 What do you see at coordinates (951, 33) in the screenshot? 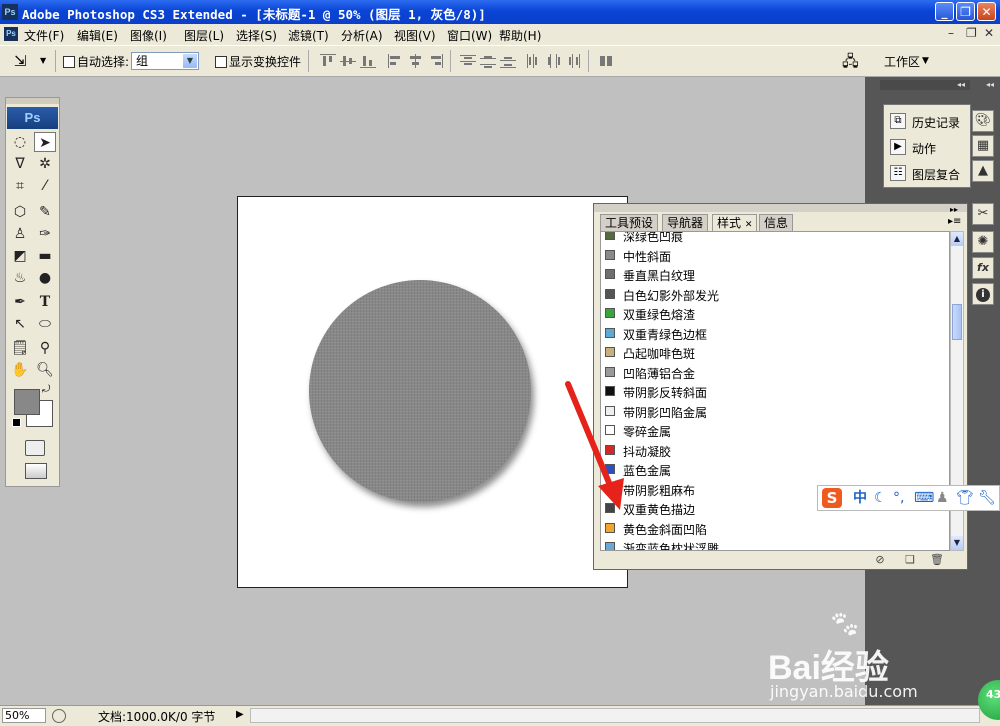
I see `doc-minimize-icon: –` at bounding box center [951, 33].